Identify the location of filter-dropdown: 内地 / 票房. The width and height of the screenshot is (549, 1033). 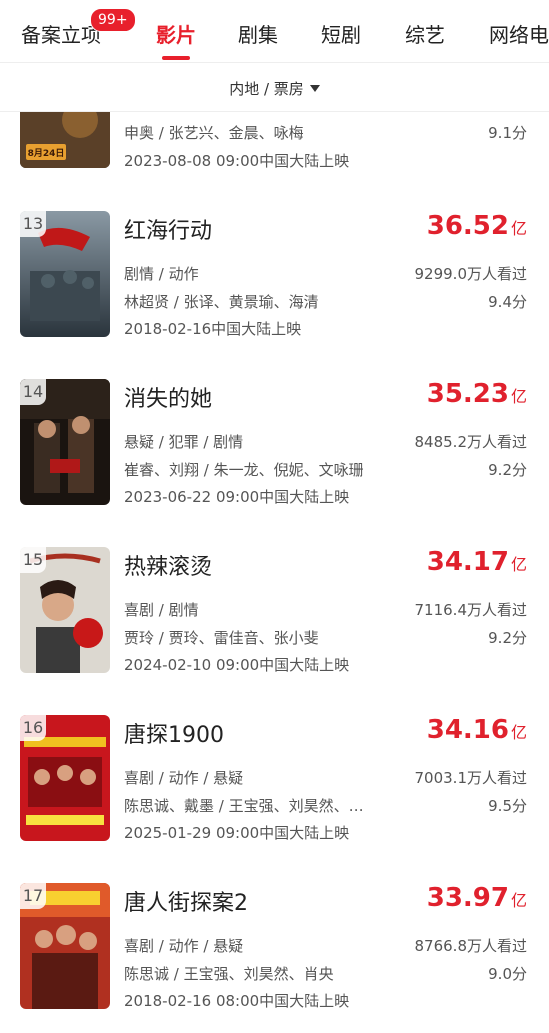
(274, 88).